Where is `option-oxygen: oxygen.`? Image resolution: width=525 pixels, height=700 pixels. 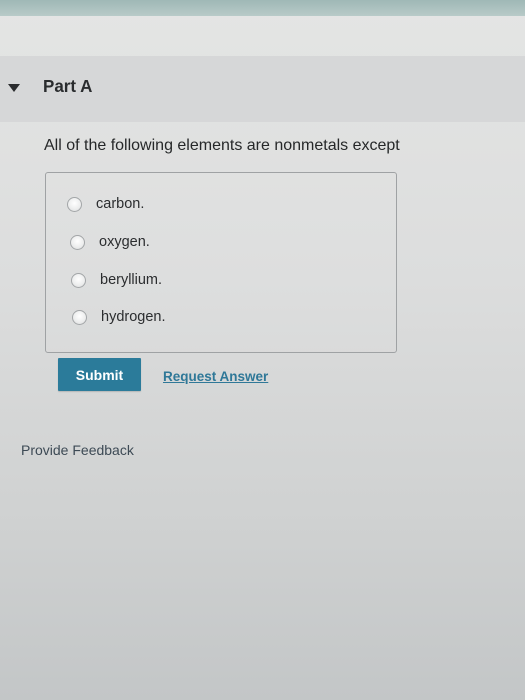
option-oxygen: oxygen. is located at coordinates (110, 242).